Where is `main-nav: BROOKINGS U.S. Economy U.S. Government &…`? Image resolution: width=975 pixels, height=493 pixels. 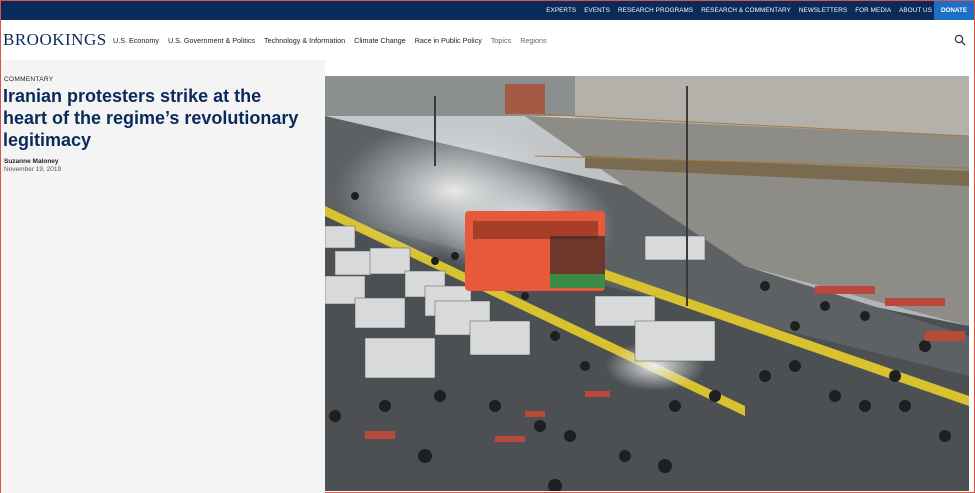 main-nav: BROOKINGS U.S. Economy U.S. Government &… is located at coordinates (487, 40).